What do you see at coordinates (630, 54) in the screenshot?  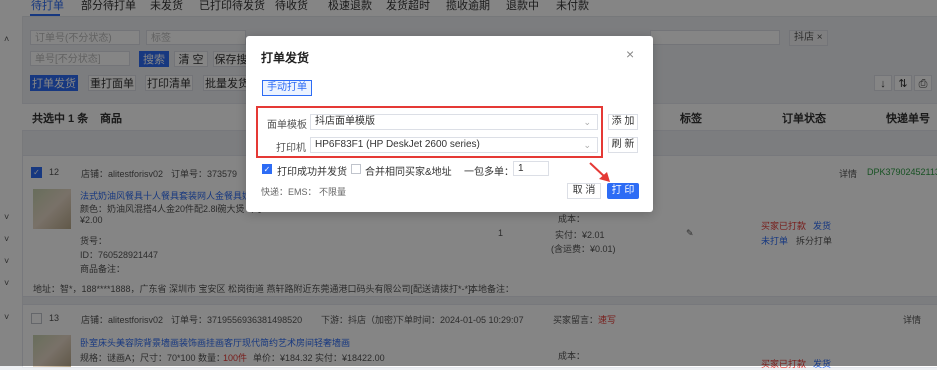 I see `close-icon: ×` at bounding box center [630, 54].